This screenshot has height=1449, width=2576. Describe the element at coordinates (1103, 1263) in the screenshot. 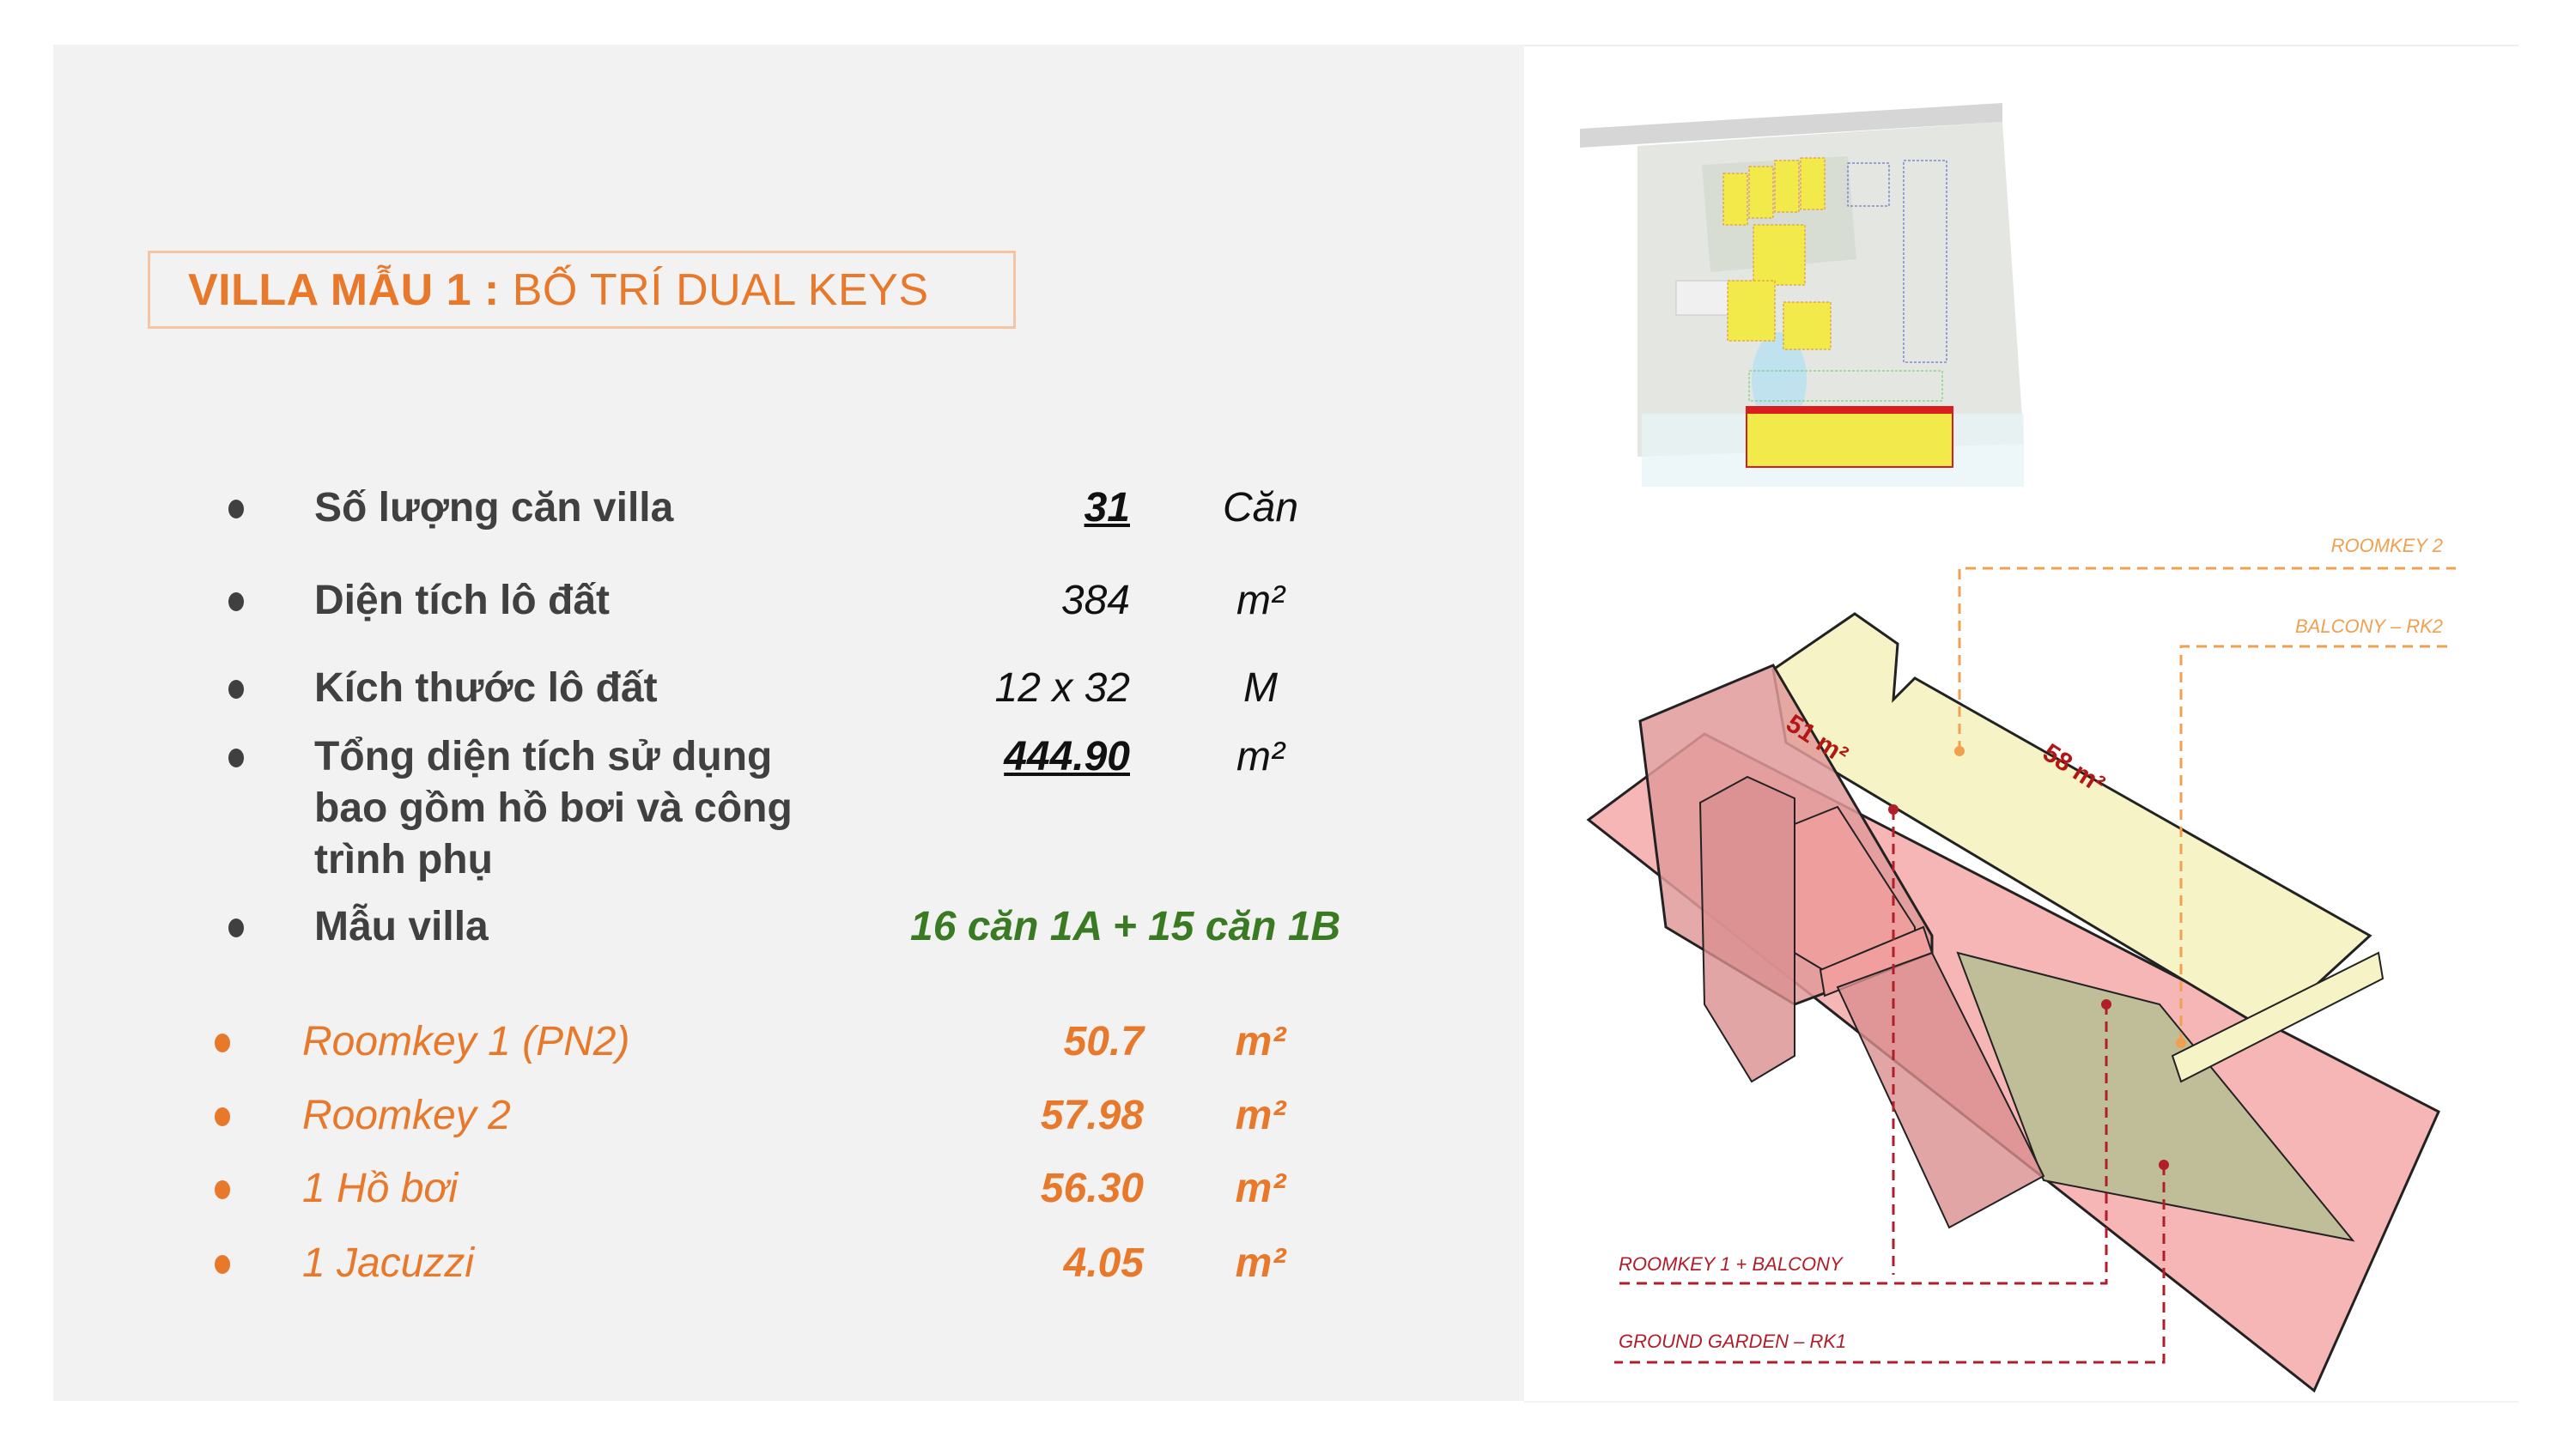

I see `area-value: 4.05` at that location.